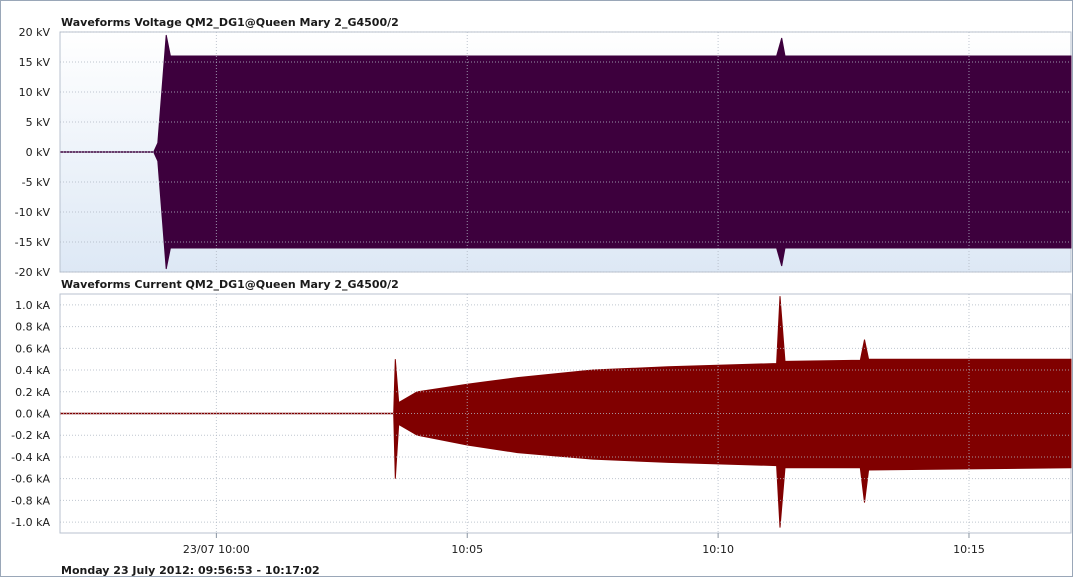 This screenshot has height=578, width=1073. What do you see at coordinates (36, 182) in the screenshot?
I see `voltage-y-tick-label: -5 kV` at bounding box center [36, 182].